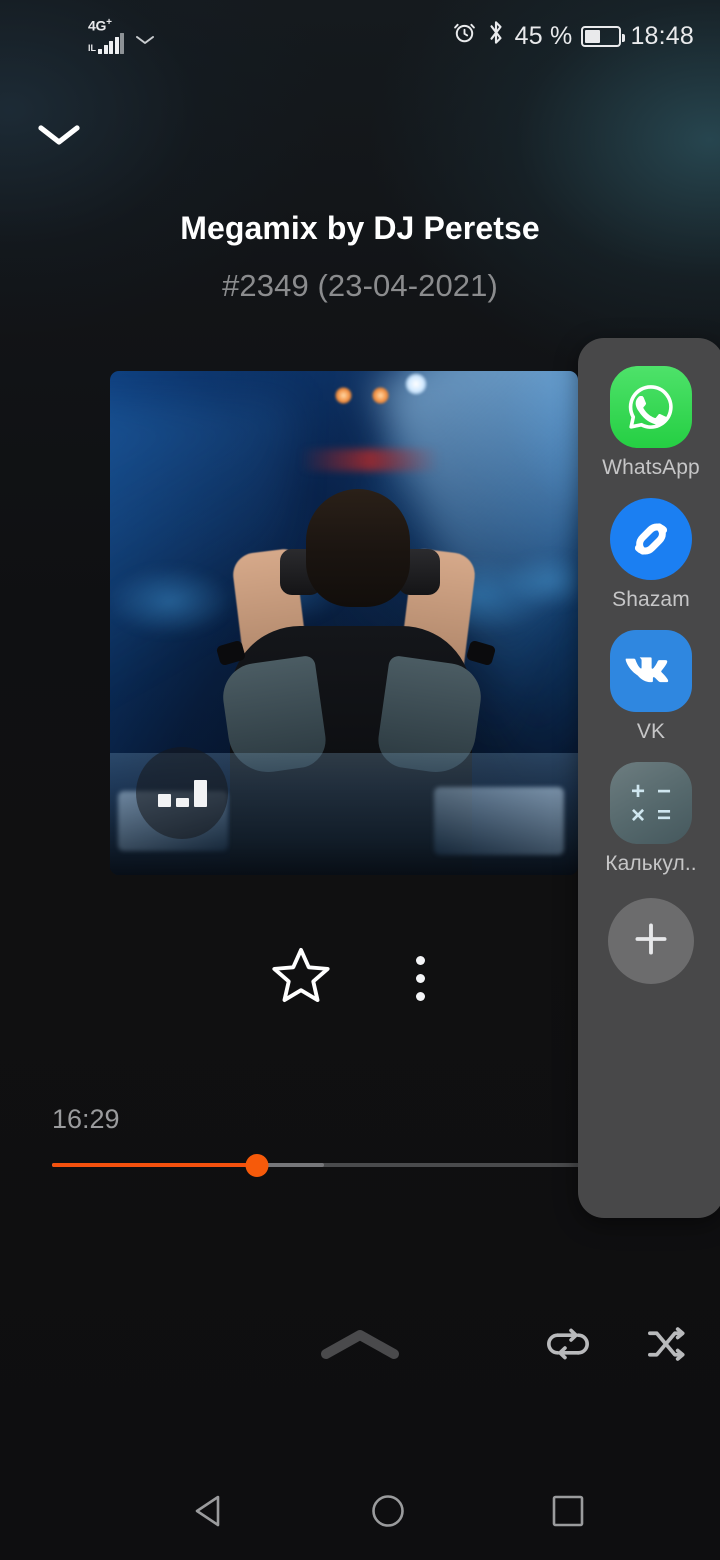 This screenshot has width=720, height=1560. What do you see at coordinates (651, 539) in the screenshot?
I see `shazam-icon` at bounding box center [651, 539].